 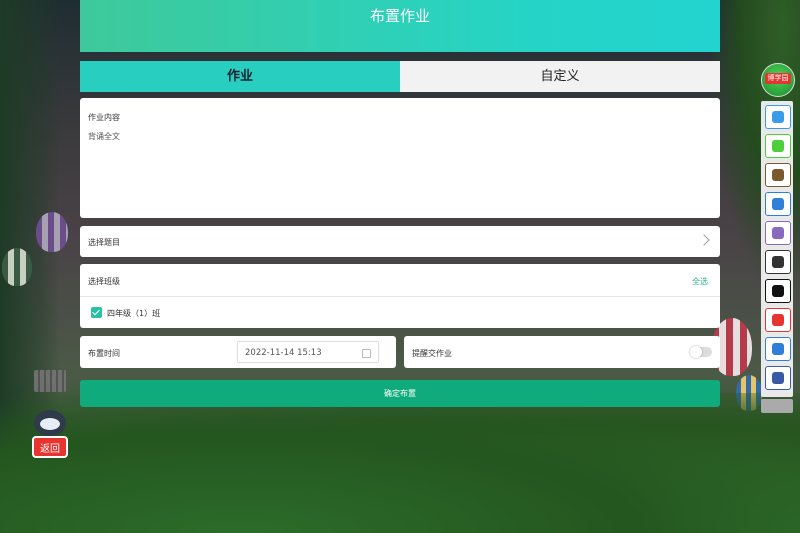 I want to click on back-label: 返回, so click(x=50, y=449).